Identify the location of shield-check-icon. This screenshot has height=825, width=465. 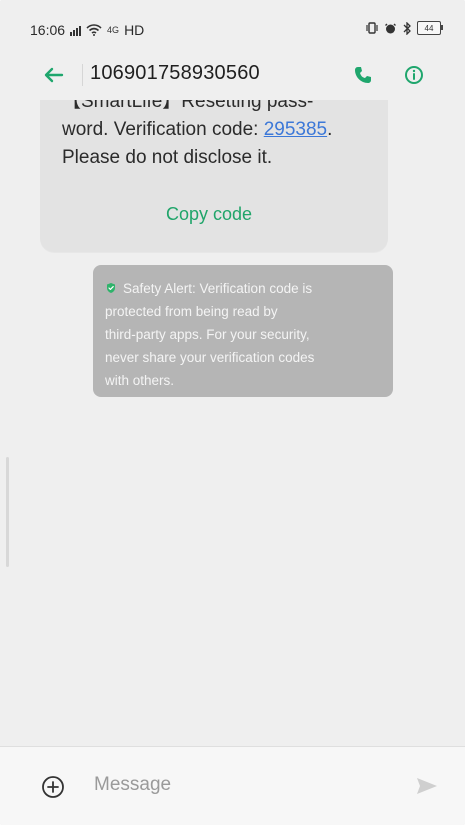
(111, 288).